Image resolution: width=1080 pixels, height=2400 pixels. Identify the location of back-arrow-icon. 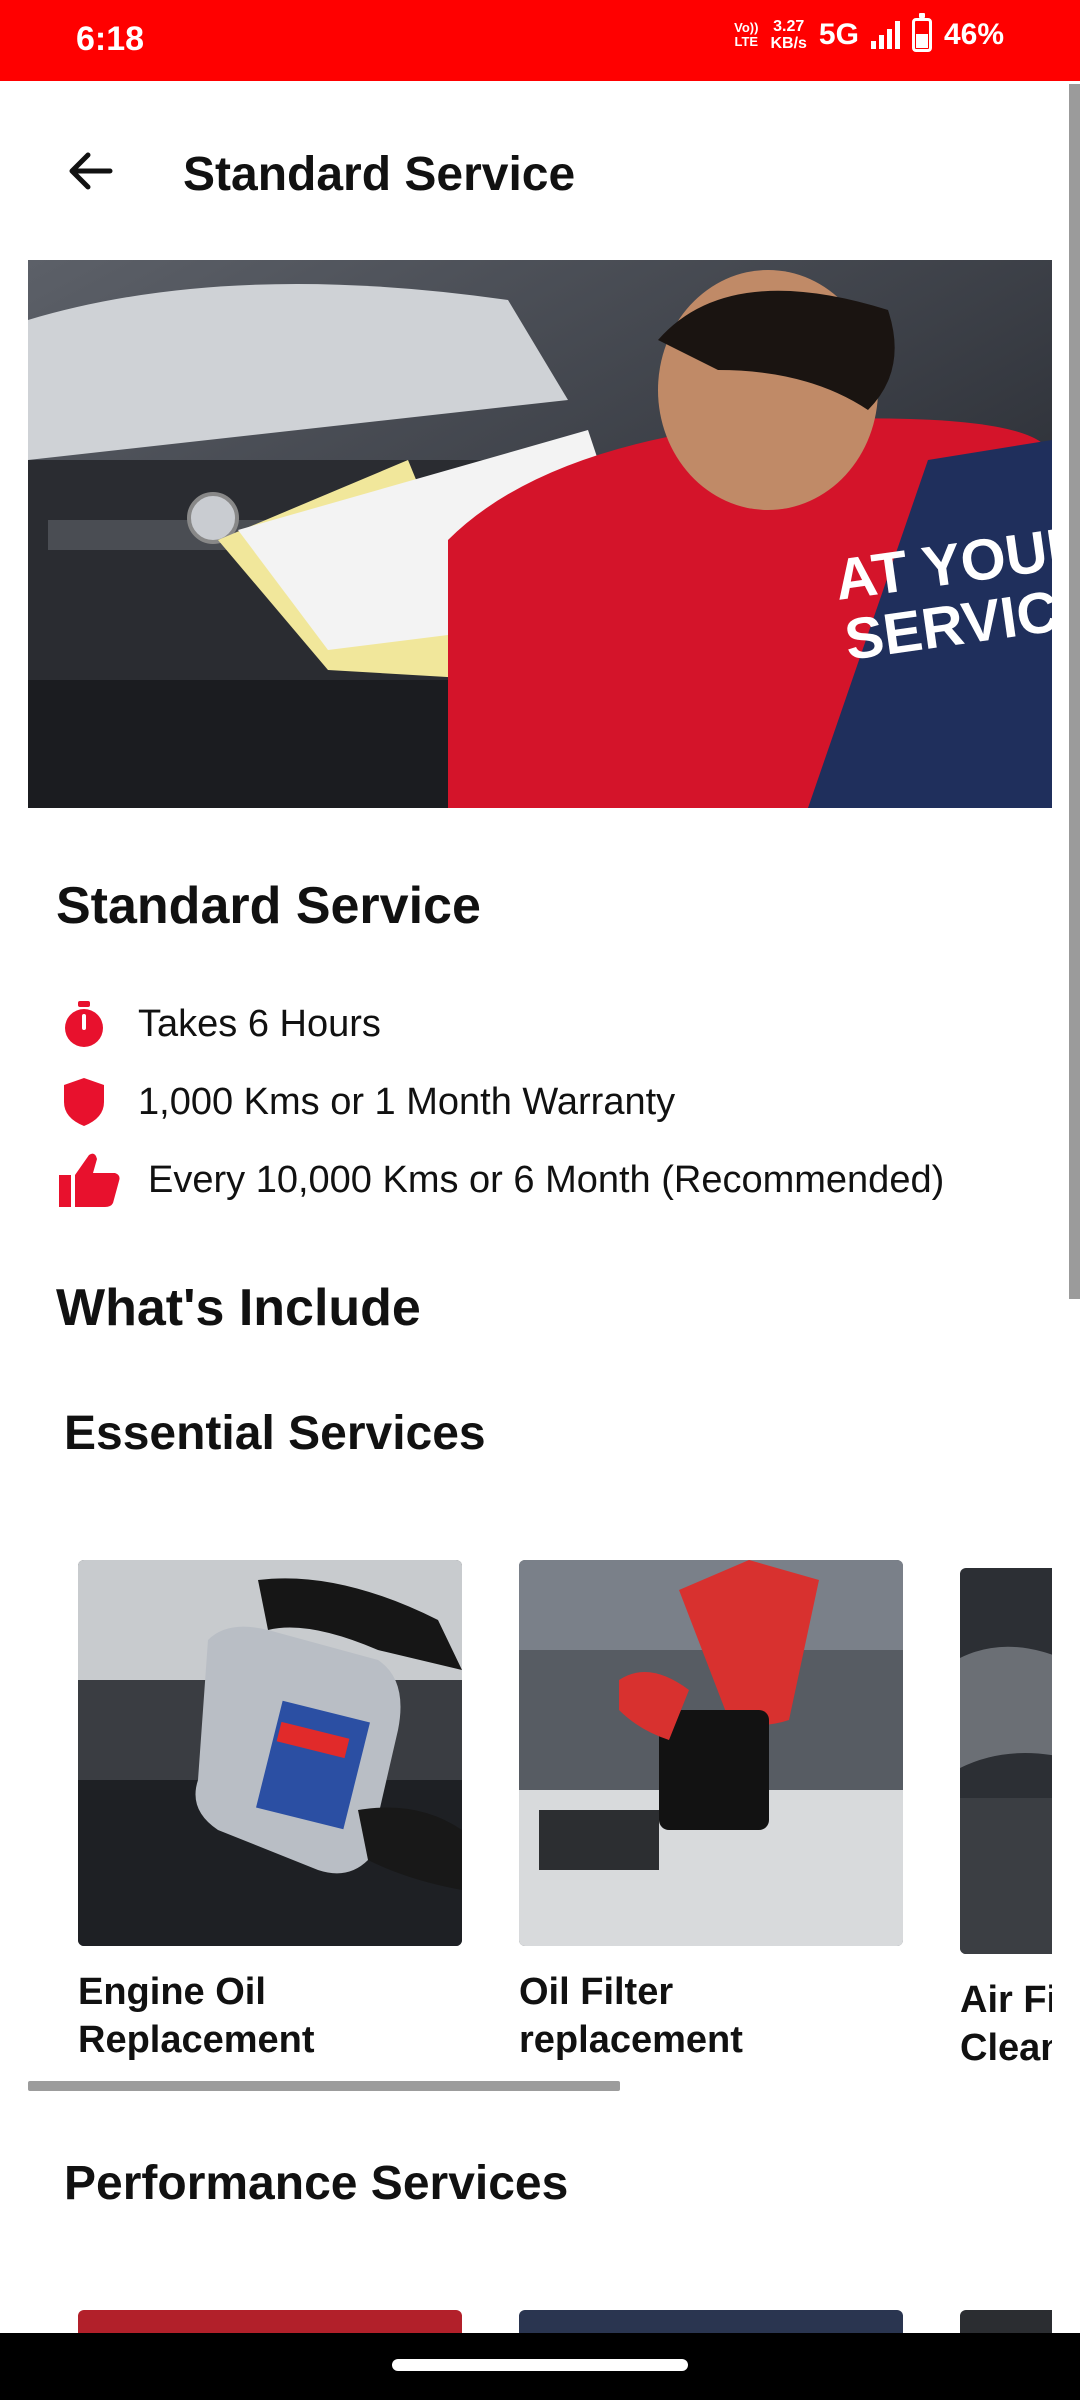
(90, 171).